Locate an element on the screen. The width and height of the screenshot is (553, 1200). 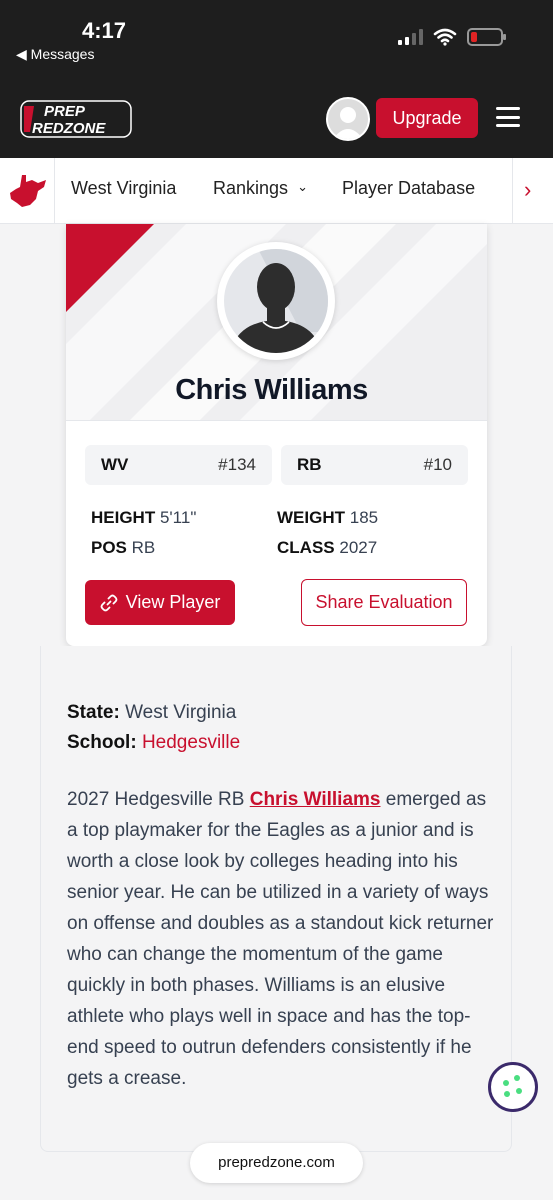
nav-west-virginia: West Virginia is located at coordinates (123, 188).